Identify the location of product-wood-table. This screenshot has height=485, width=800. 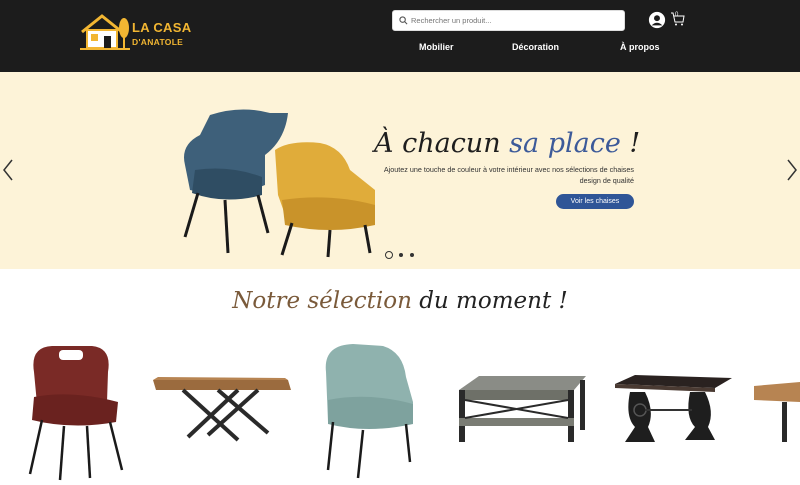
(220, 410).